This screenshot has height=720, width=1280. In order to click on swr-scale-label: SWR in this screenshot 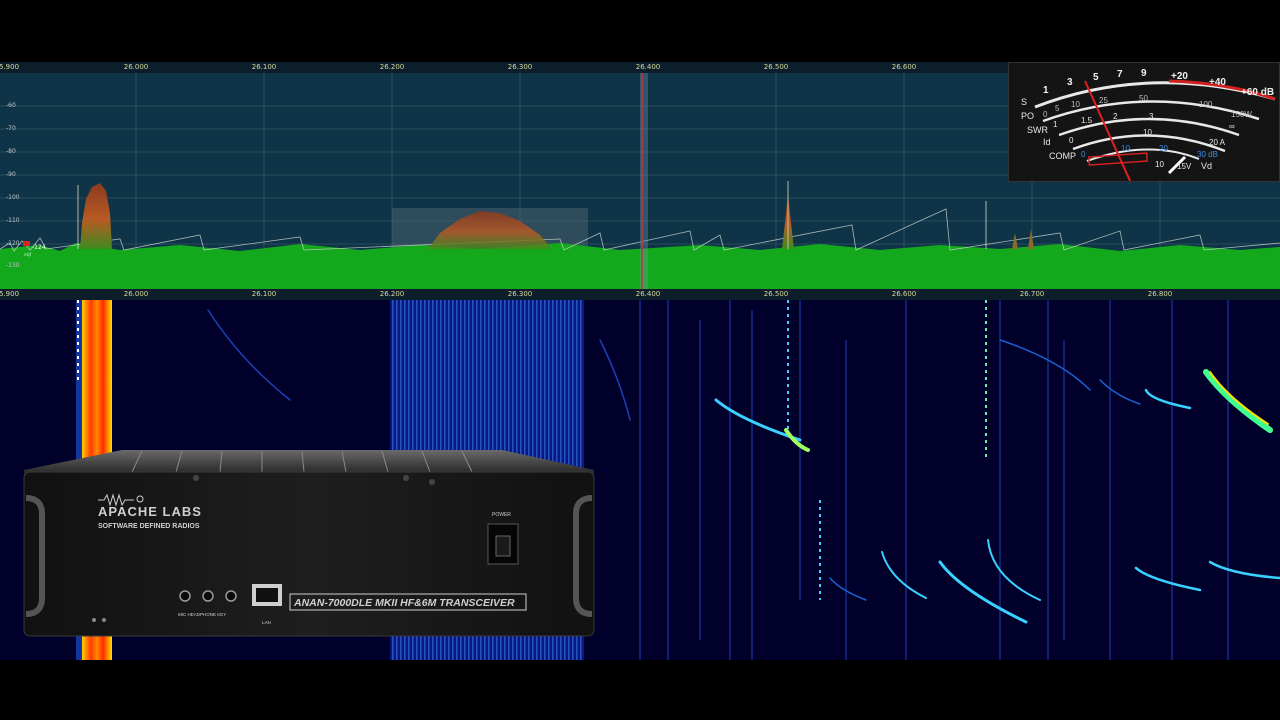, I will do `click(1037, 130)`.